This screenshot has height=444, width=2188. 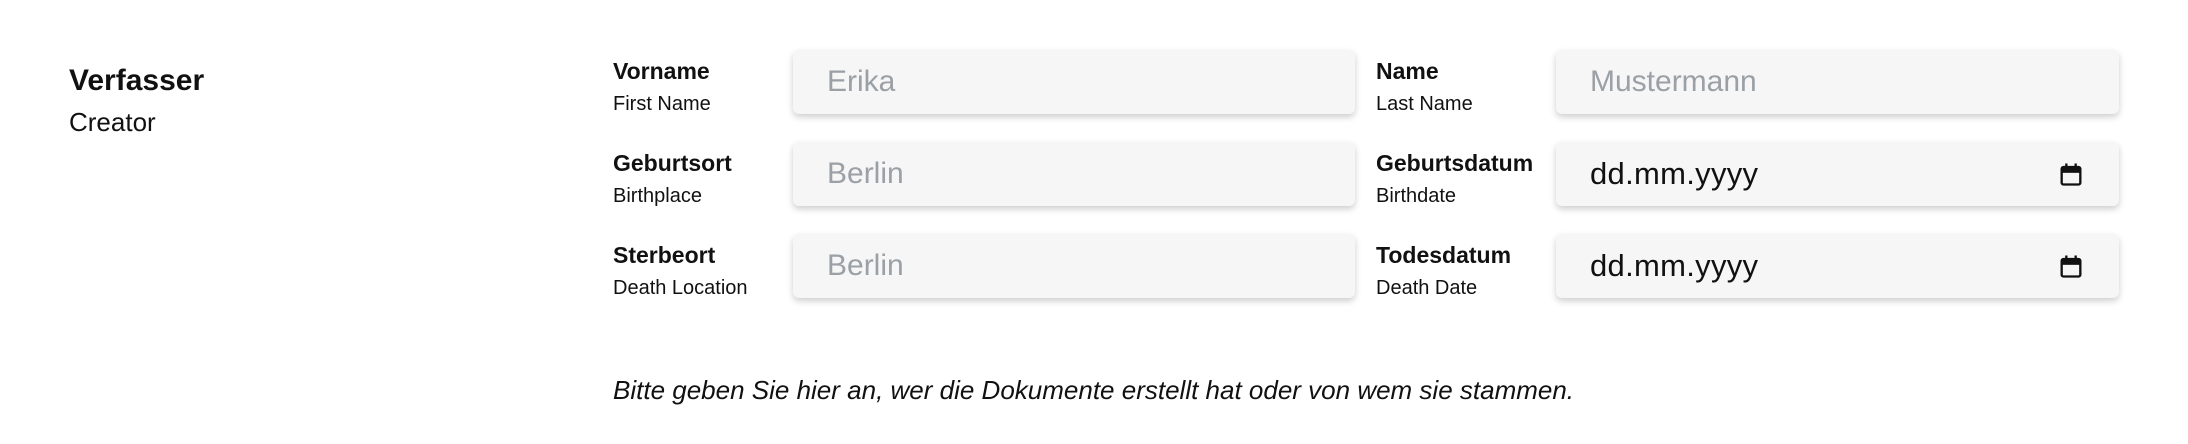 What do you see at coordinates (657, 196) in the screenshot?
I see `birthplace-label-en: Birthplace` at bounding box center [657, 196].